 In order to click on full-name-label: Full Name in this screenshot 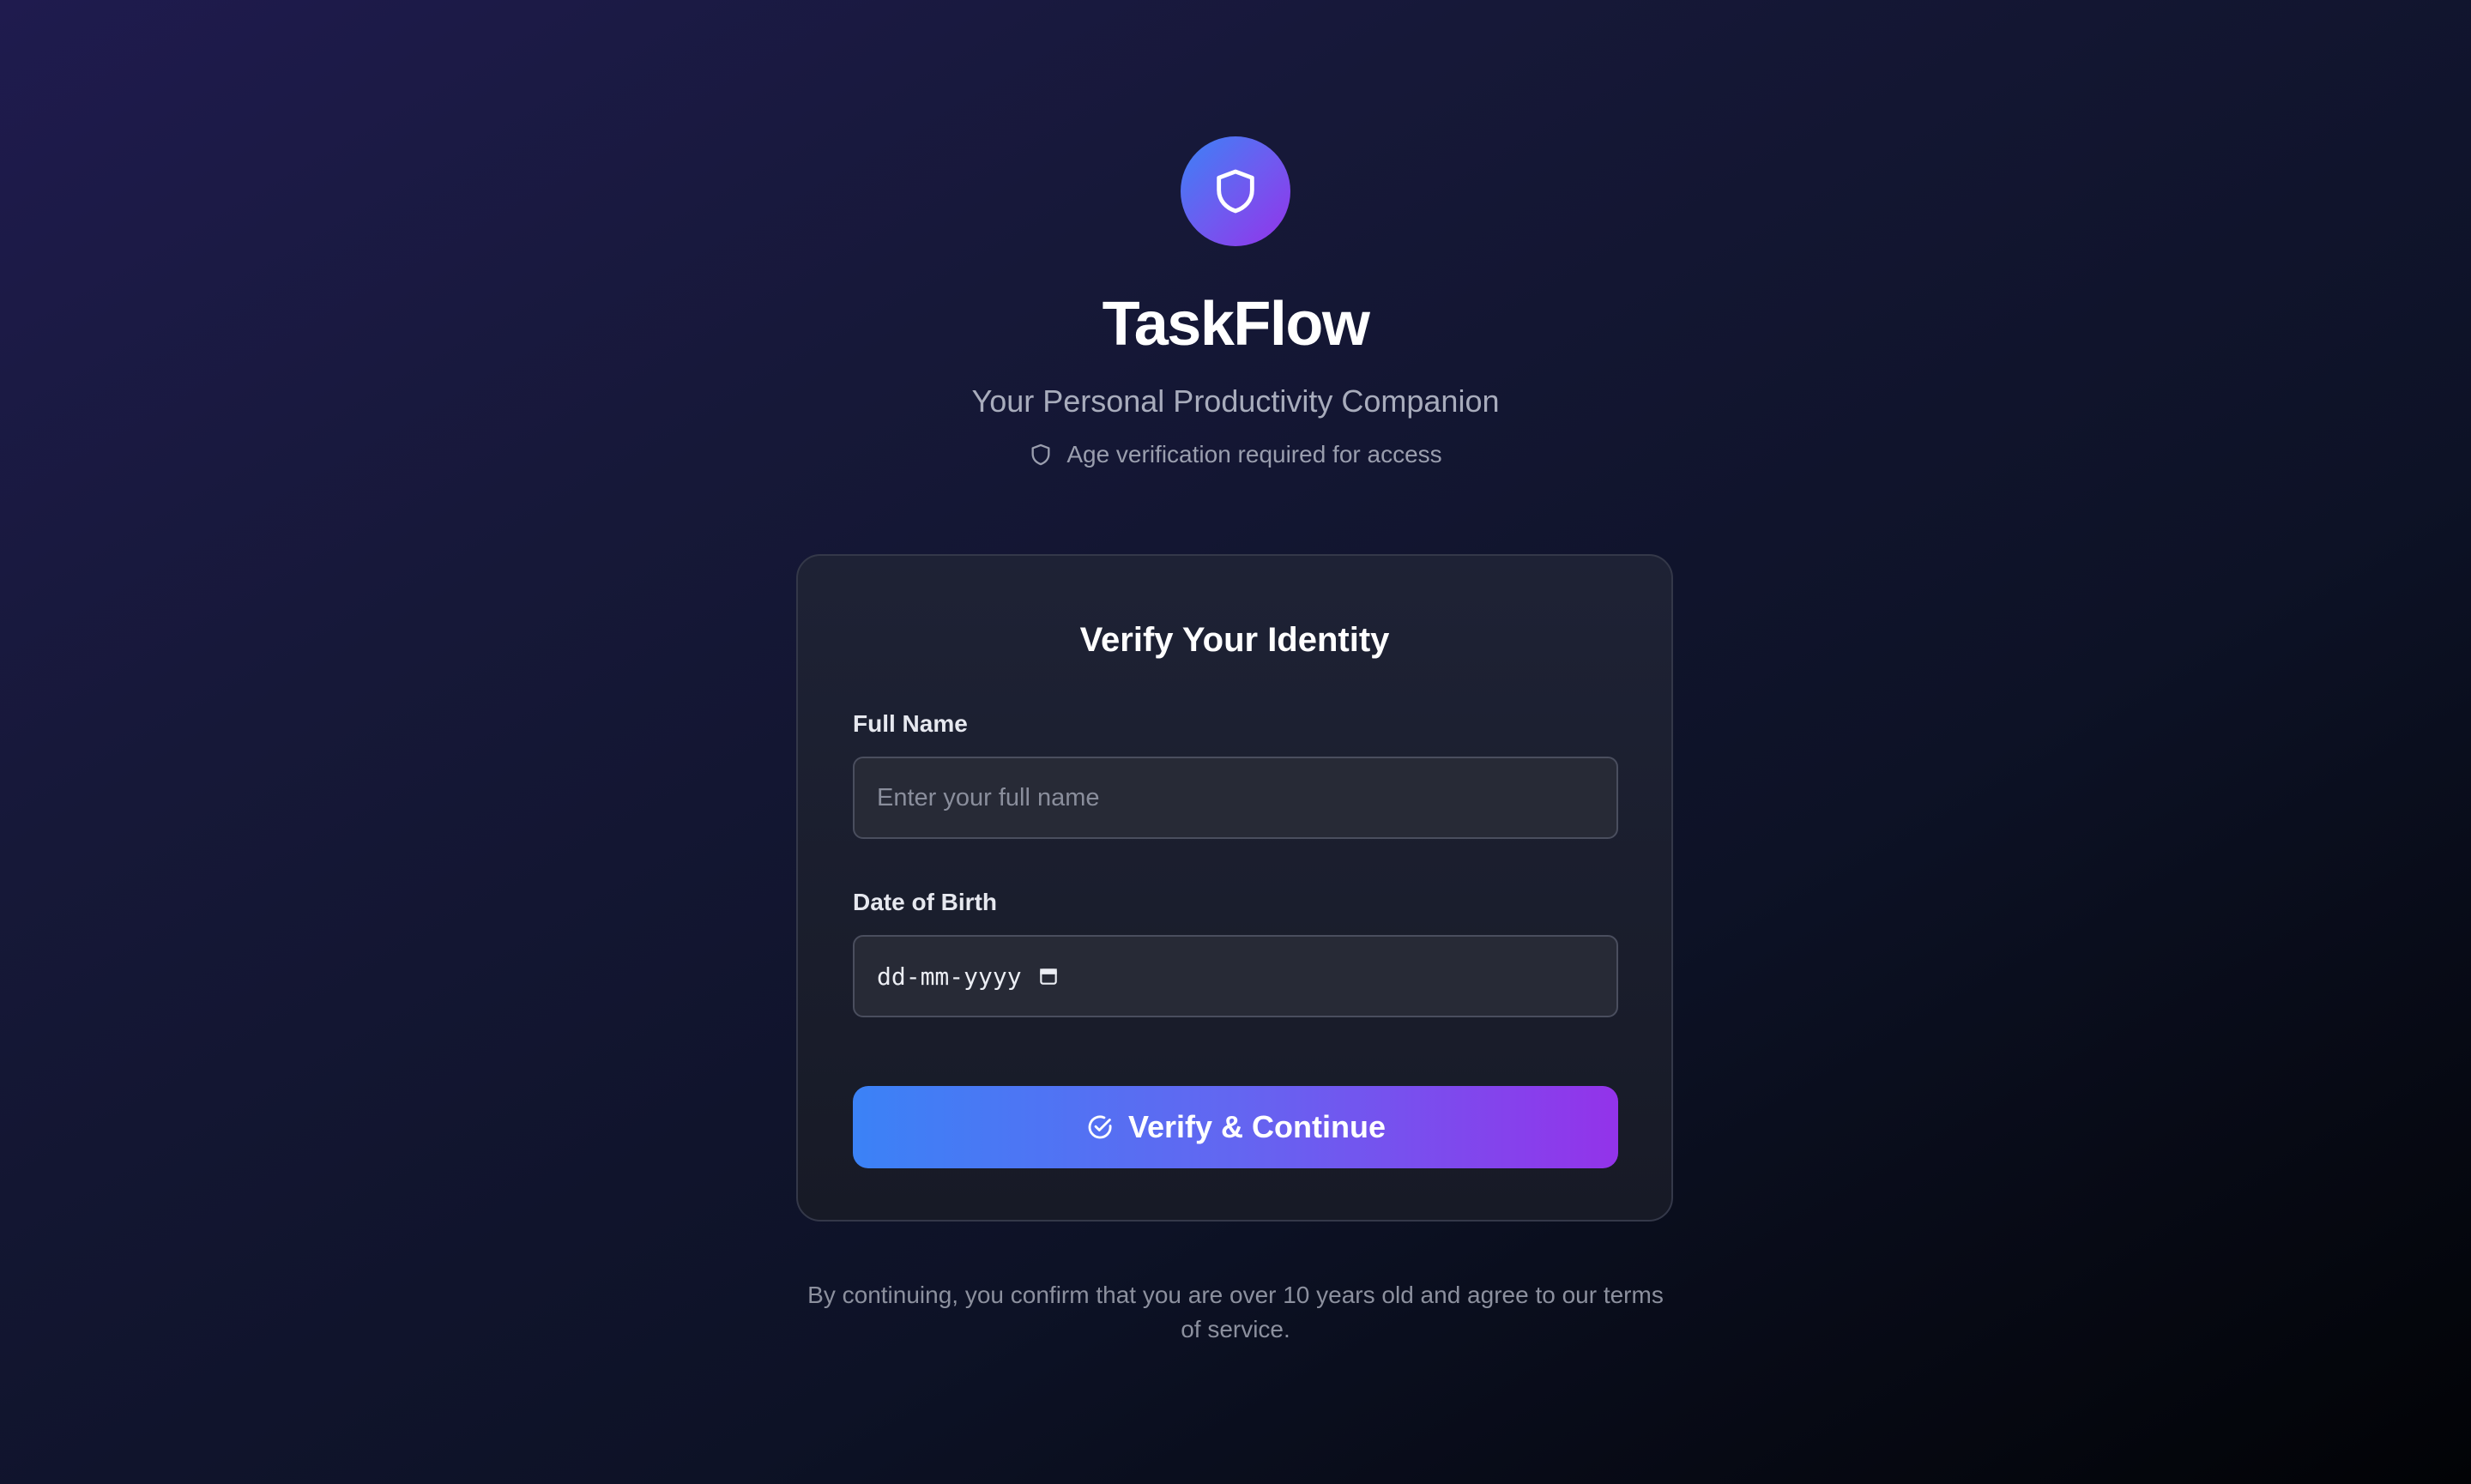, I will do `click(910, 723)`.